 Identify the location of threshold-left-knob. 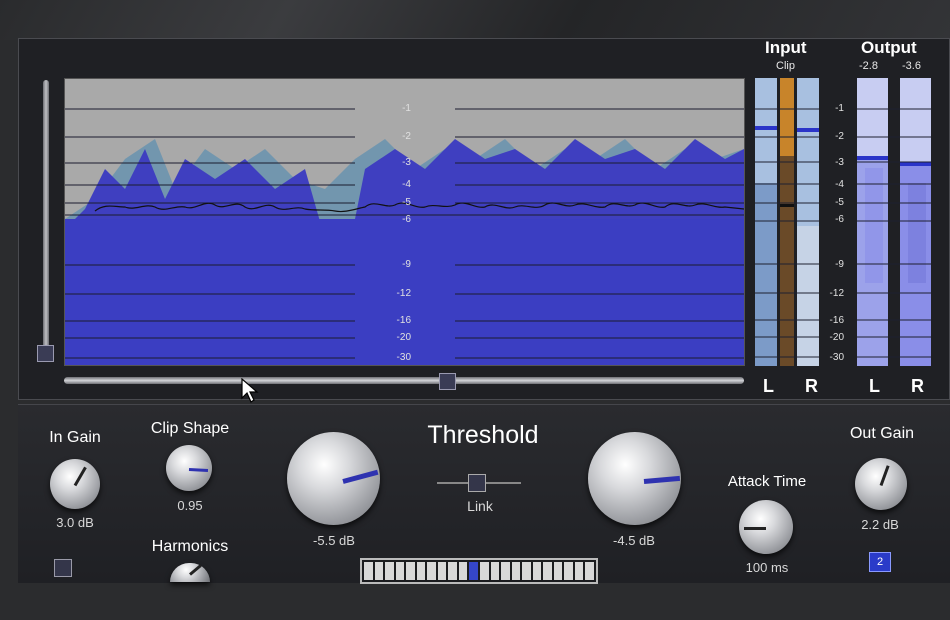
(333, 478).